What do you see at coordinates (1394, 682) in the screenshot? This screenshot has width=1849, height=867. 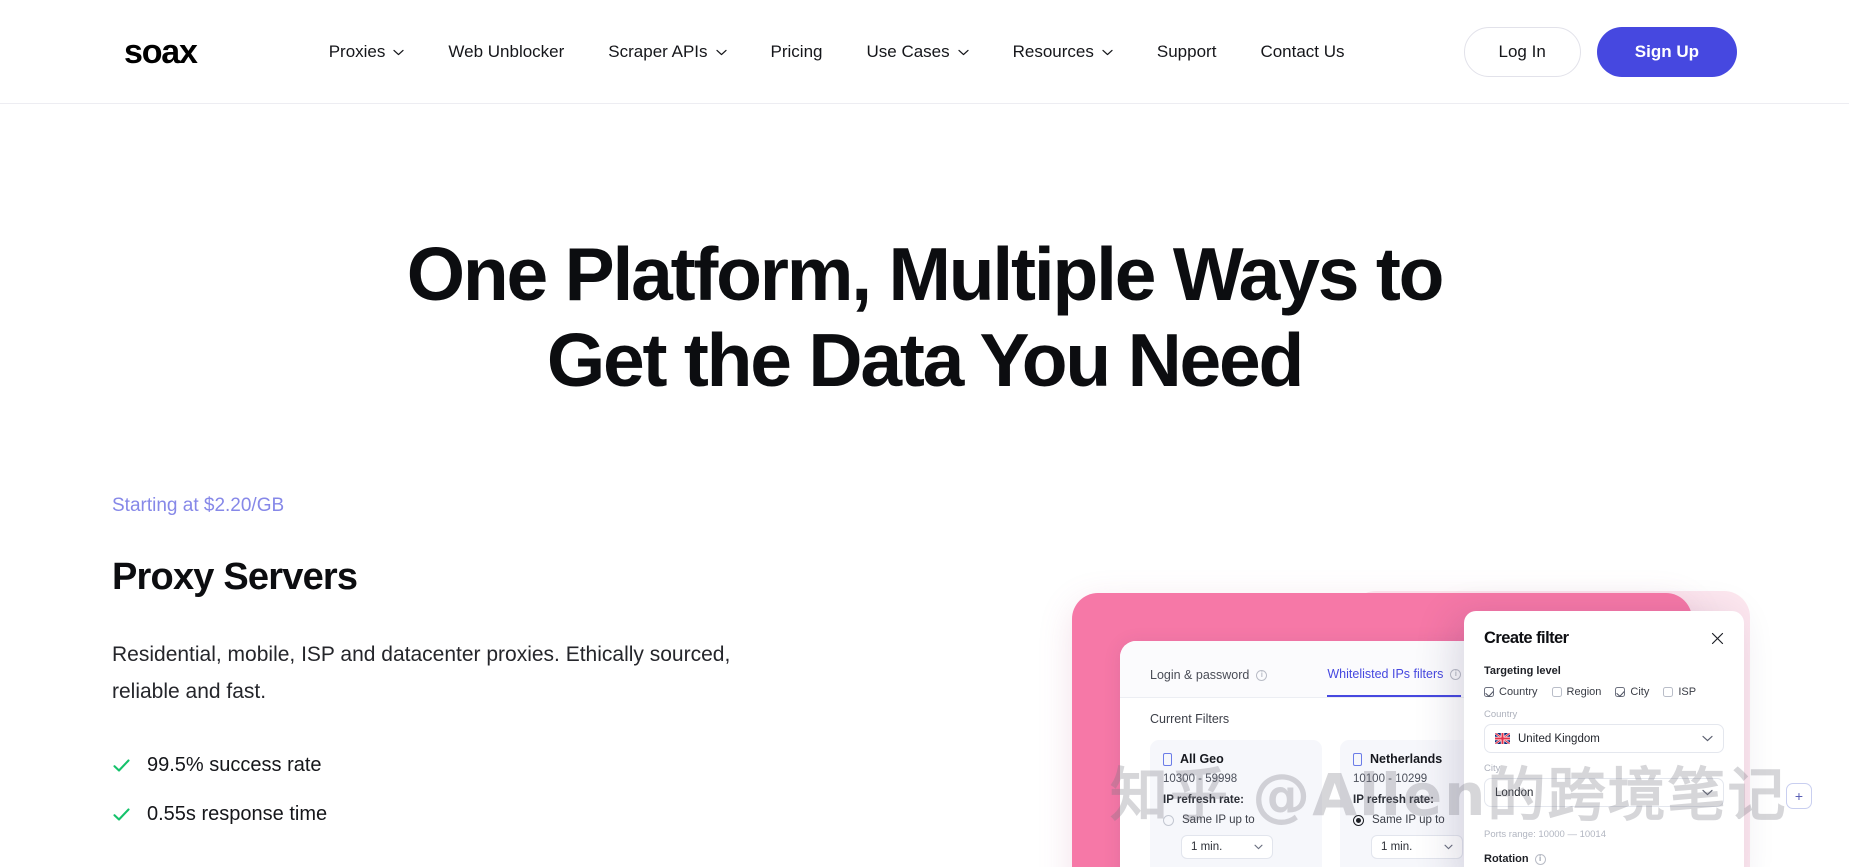 I see `tab-whitelisted-ips-filters: Whitelisted IPs filters i` at bounding box center [1394, 682].